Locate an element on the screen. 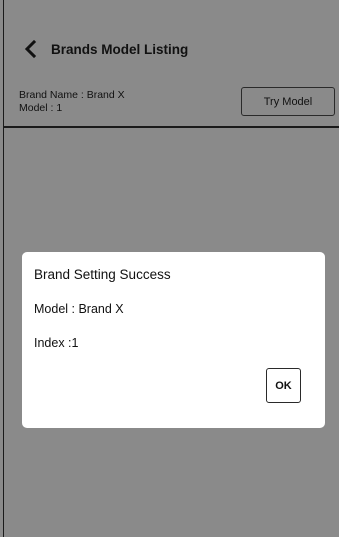  dialog-title: Brand Setting Success is located at coordinates (102, 274).